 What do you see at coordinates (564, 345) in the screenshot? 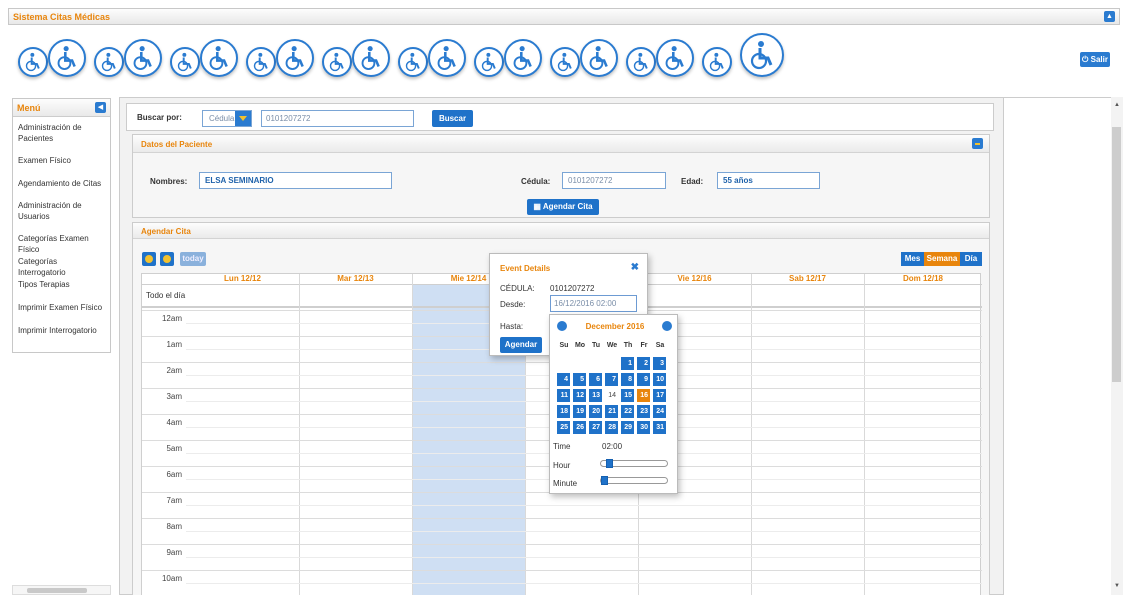
I see `weekday-label: Su` at bounding box center [564, 345].